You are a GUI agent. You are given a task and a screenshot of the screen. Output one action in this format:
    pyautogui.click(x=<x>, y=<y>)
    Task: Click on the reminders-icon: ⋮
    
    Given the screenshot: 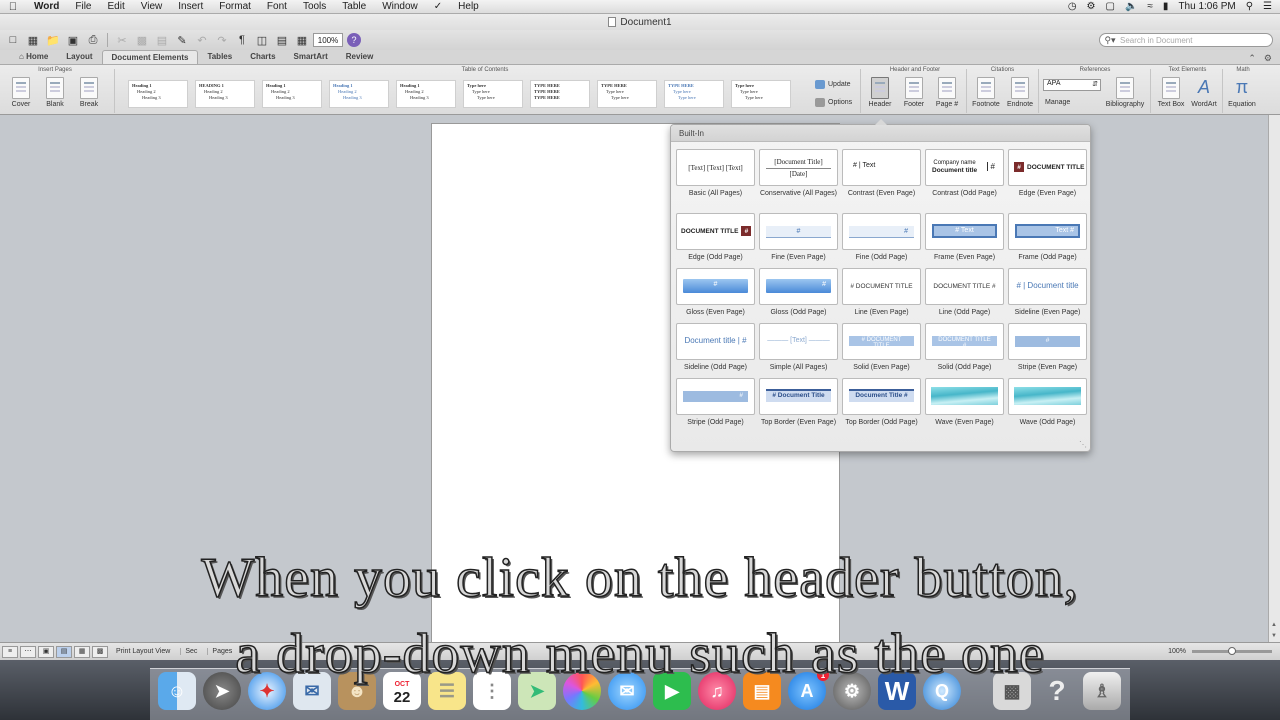 What is the action you would take?
    pyautogui.click(x=492, y=691)
    